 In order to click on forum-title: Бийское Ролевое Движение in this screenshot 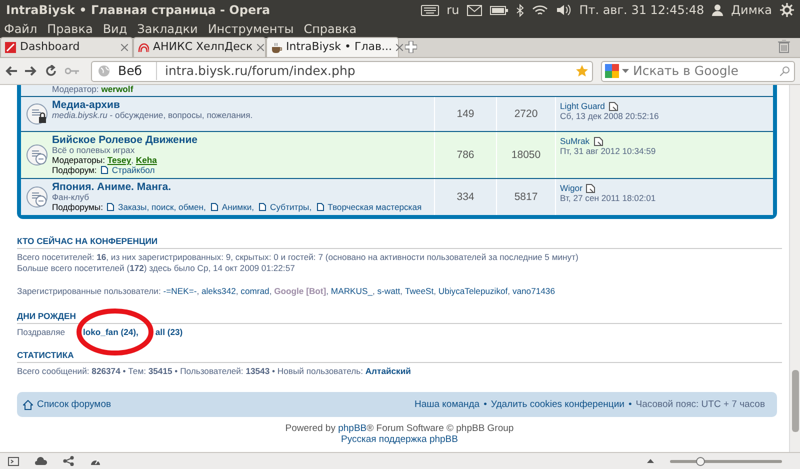, I will do `click(243, 140)`.